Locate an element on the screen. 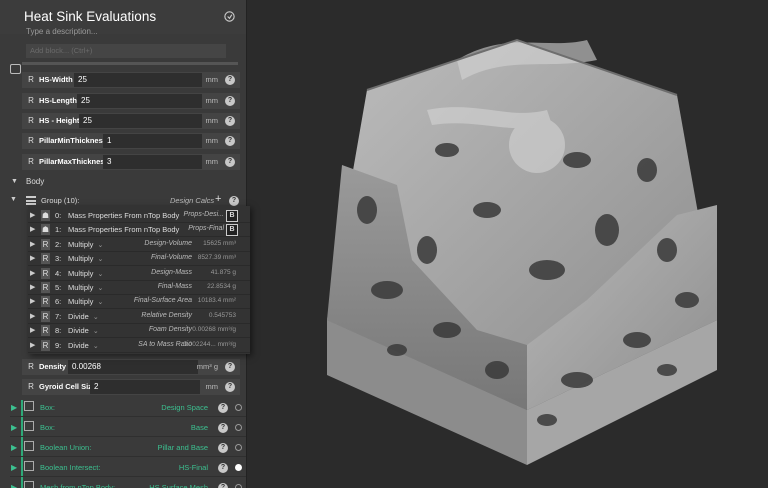  variable-name: HS - Height is located at coordinates (59, 120).